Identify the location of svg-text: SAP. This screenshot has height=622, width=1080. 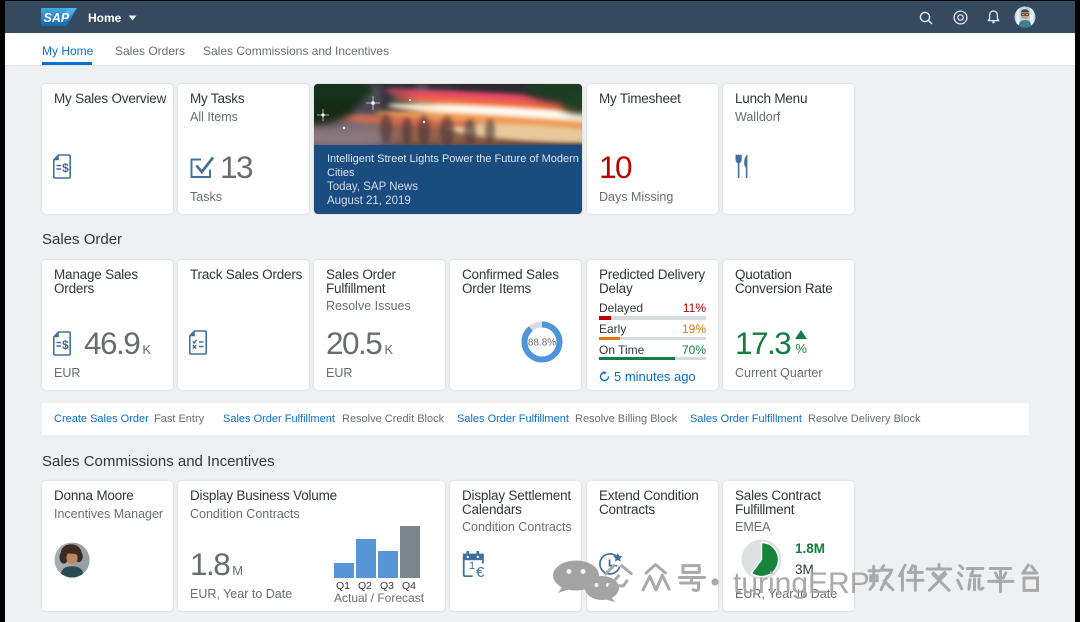
(57, 18).